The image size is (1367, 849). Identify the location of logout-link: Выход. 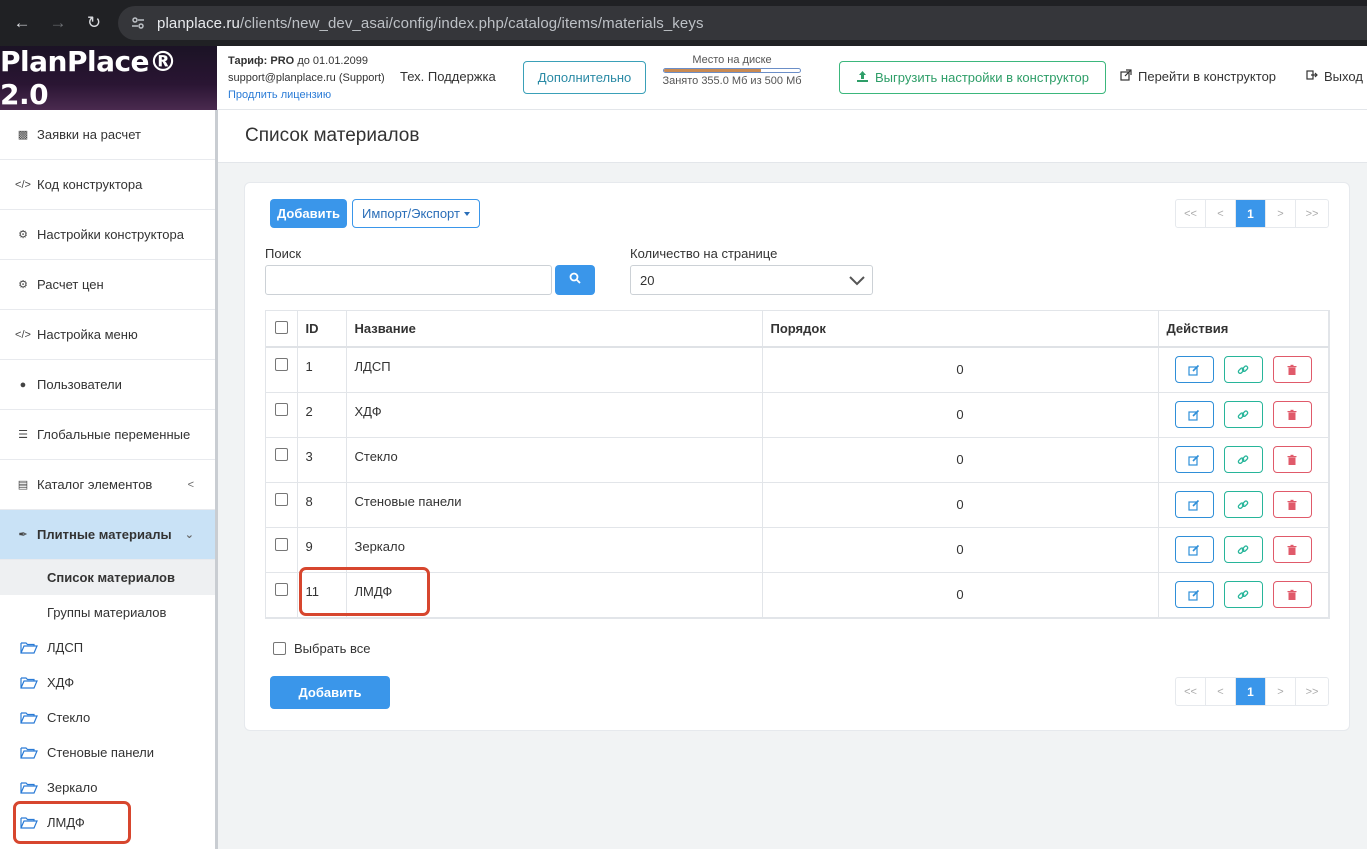
(1334, 76).